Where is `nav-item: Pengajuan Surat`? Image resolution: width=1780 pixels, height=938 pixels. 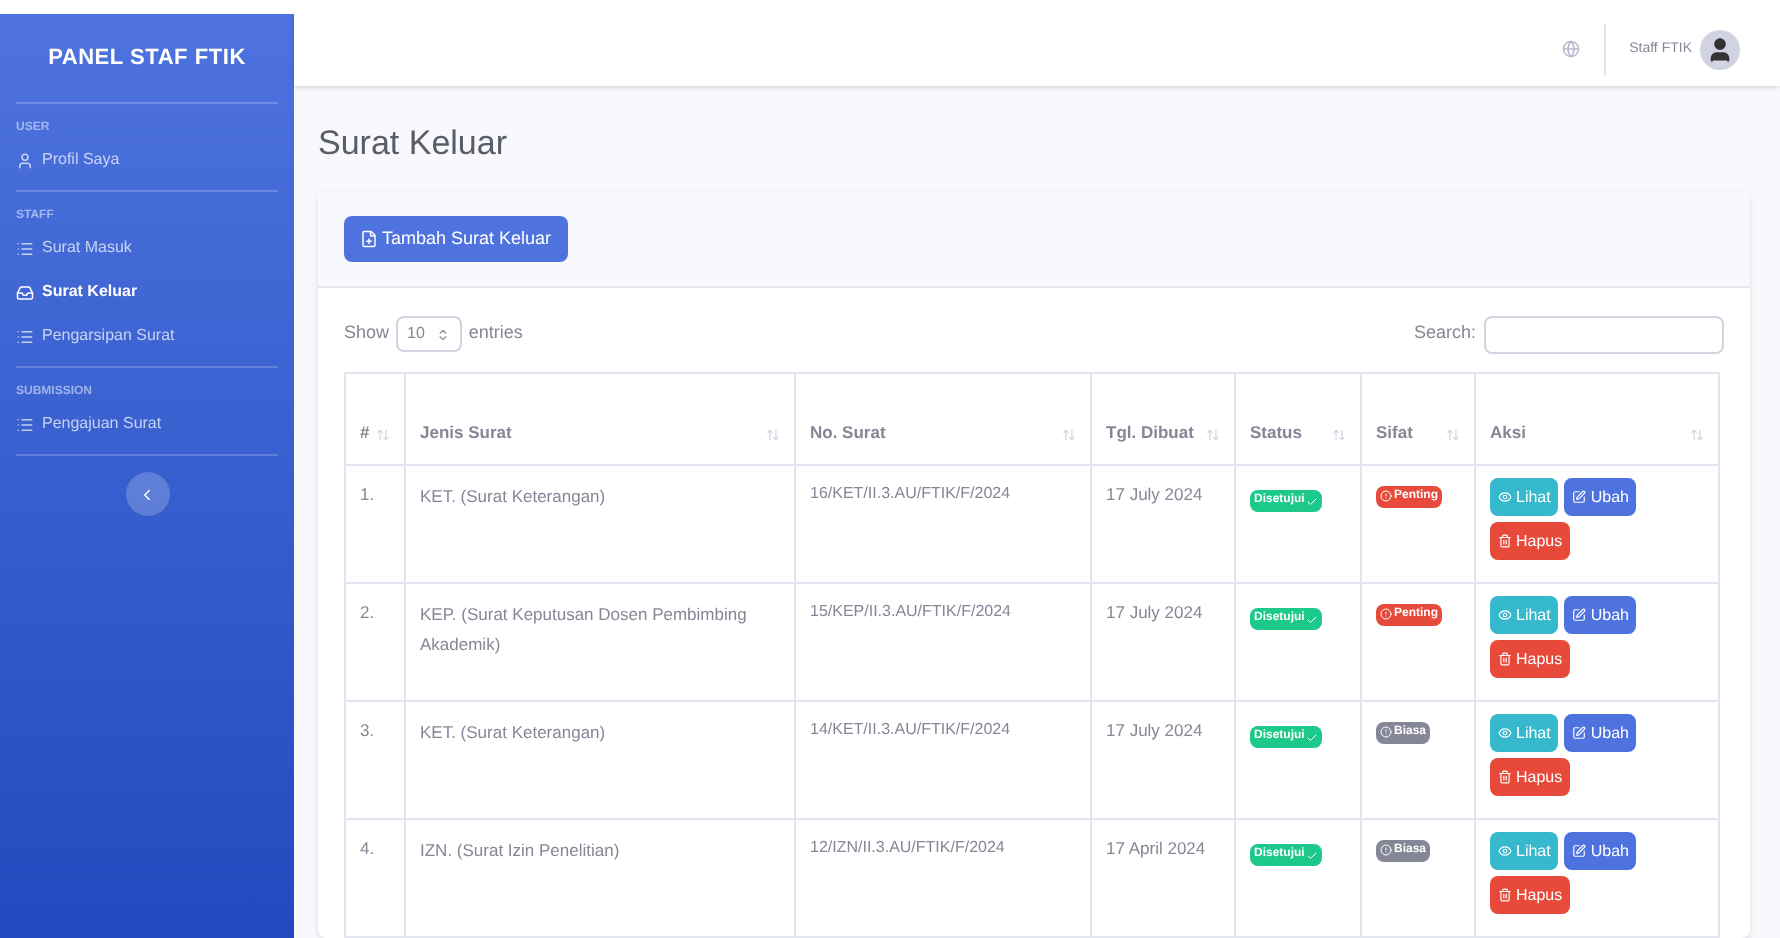
nav-item: Pengajuan Surat is located at coordinates (147, 424).